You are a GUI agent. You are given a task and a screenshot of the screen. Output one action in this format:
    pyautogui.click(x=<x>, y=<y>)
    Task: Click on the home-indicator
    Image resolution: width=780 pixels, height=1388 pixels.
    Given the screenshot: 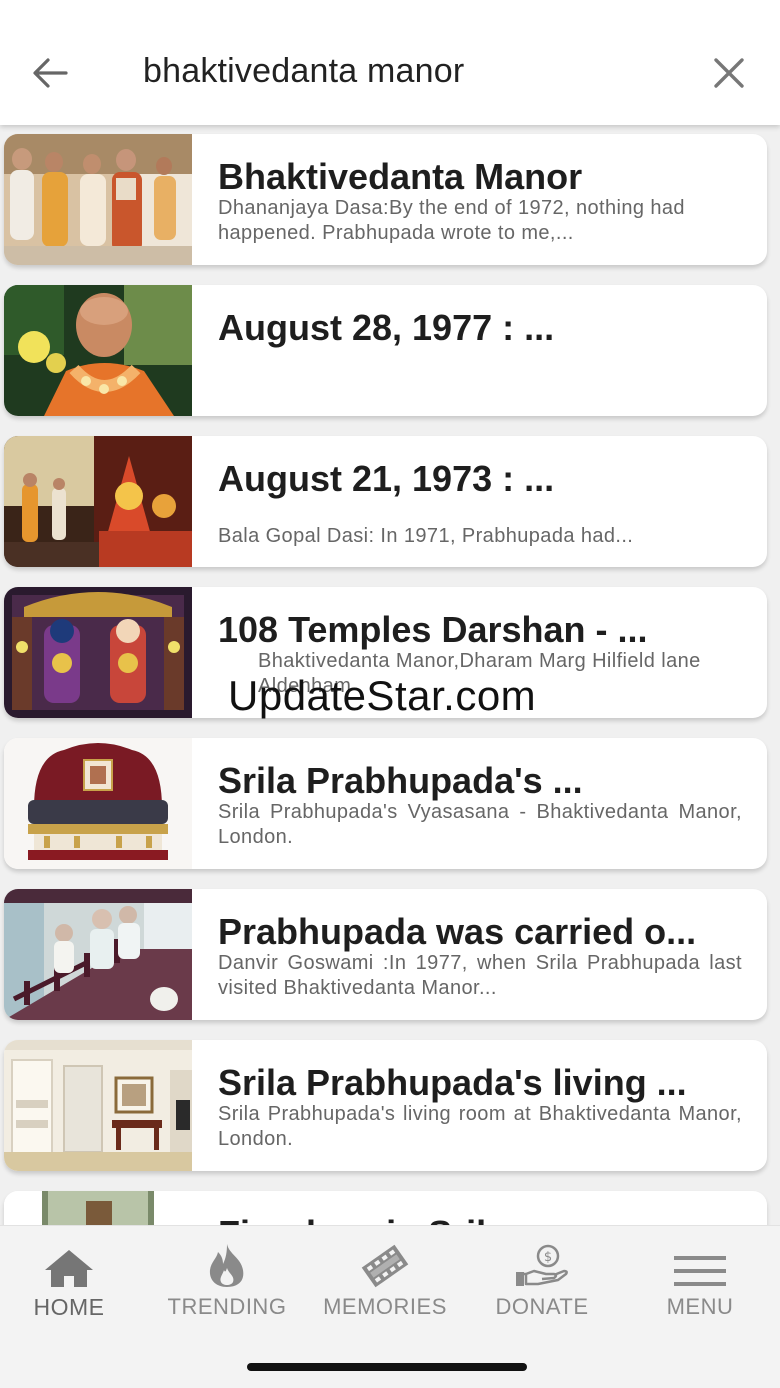 What is the action you would take?
    pyautogui.click(x=387, y=1367)
    